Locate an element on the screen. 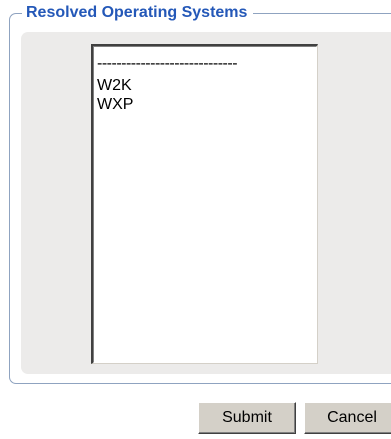 The width and height of the screenshot is (391, 439). list-item-wxp: WXP is located at coordinates (206, 104).